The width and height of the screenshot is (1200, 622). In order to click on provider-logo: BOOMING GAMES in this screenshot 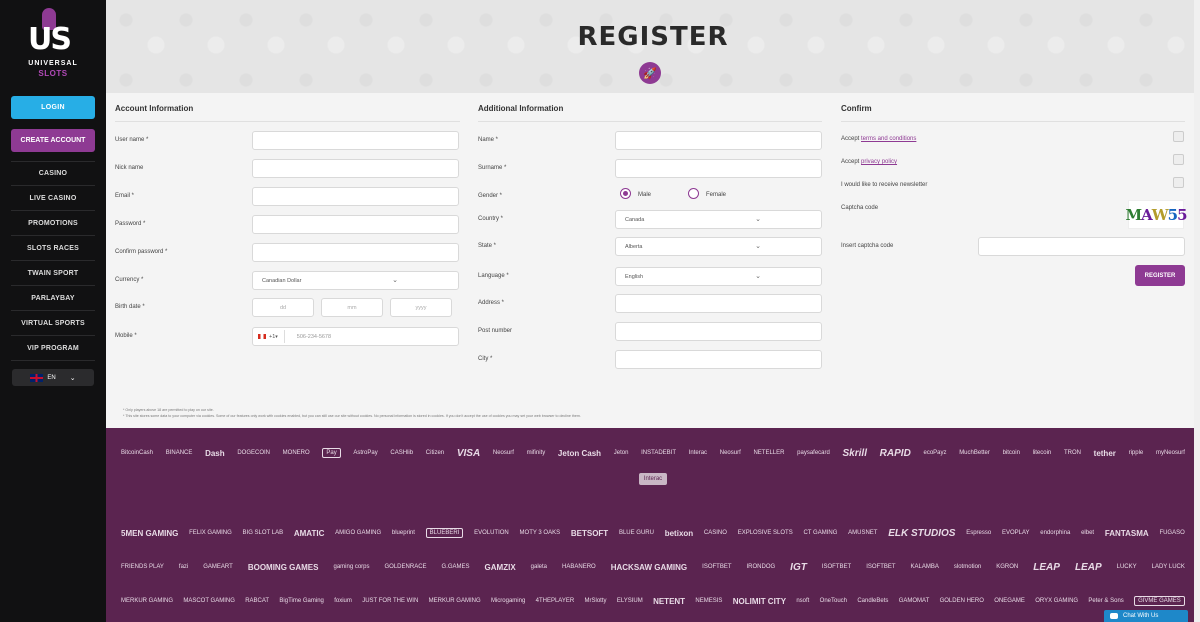, I will do `click(283, 567)`.